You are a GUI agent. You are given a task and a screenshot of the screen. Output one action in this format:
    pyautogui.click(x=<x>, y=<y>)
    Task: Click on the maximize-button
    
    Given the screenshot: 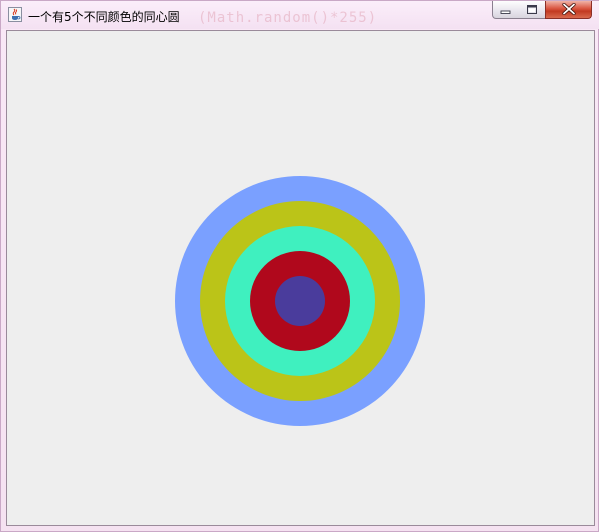 What is the action you would take?
    pyautogui.click(x=532, y=10)
    